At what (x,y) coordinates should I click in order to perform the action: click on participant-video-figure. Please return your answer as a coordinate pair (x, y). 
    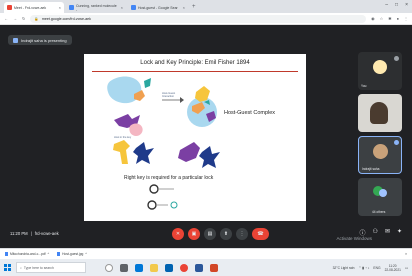
    Looking at the image, I should click on (379, 113).